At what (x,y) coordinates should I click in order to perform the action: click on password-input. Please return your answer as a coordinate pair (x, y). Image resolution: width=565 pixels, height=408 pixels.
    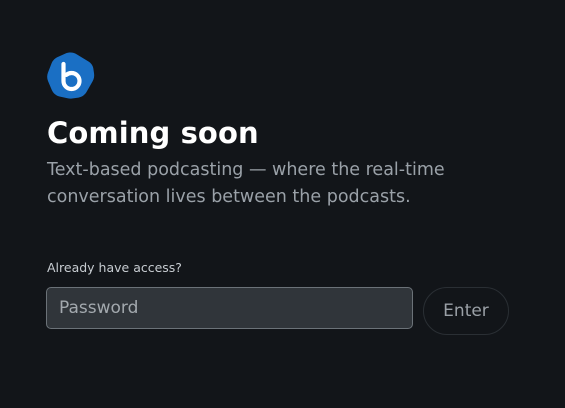
    Looking at the image, I should click on (229, 308).